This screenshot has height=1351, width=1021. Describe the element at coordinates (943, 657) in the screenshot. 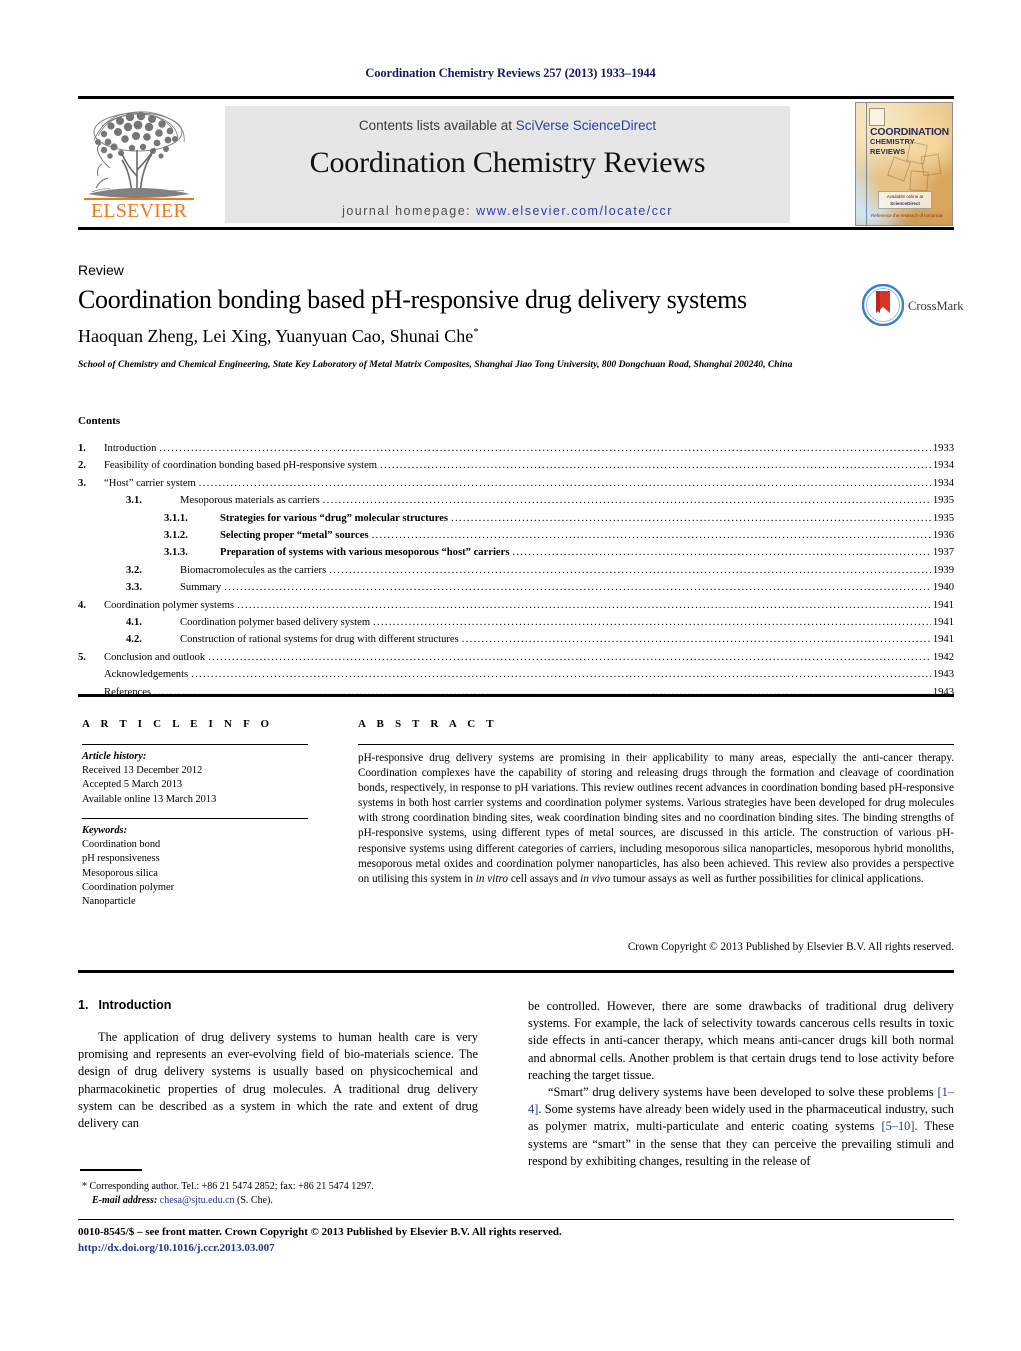

I see `toc-entry-page: 1942` at that location.